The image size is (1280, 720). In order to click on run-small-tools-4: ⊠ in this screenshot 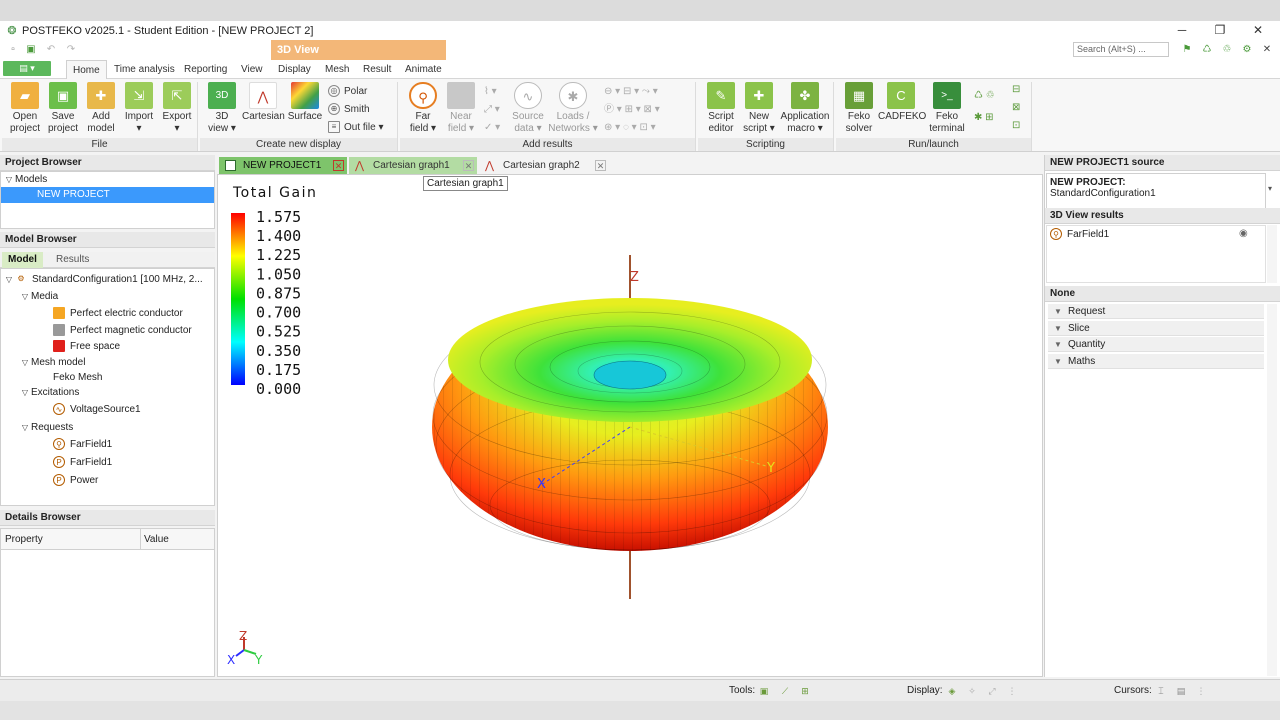, I will do `click(1016, 108)`.